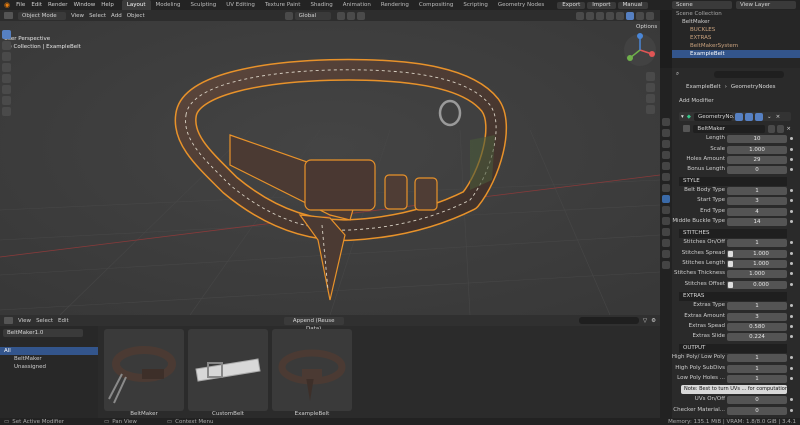 The width and height of the screenshot is (800, 425). I want to click on gizmo-icon, so click(590, 15).